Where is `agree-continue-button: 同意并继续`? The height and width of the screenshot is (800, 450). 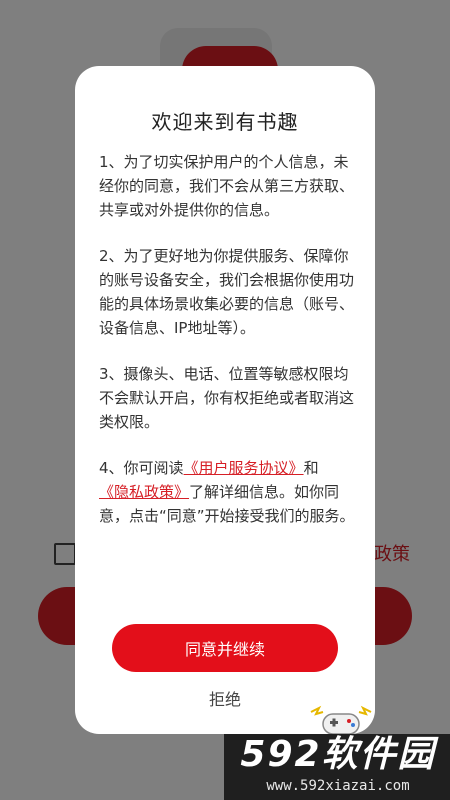
agree-continue-button: 同意并继续 is located at coordinates (225, 648).